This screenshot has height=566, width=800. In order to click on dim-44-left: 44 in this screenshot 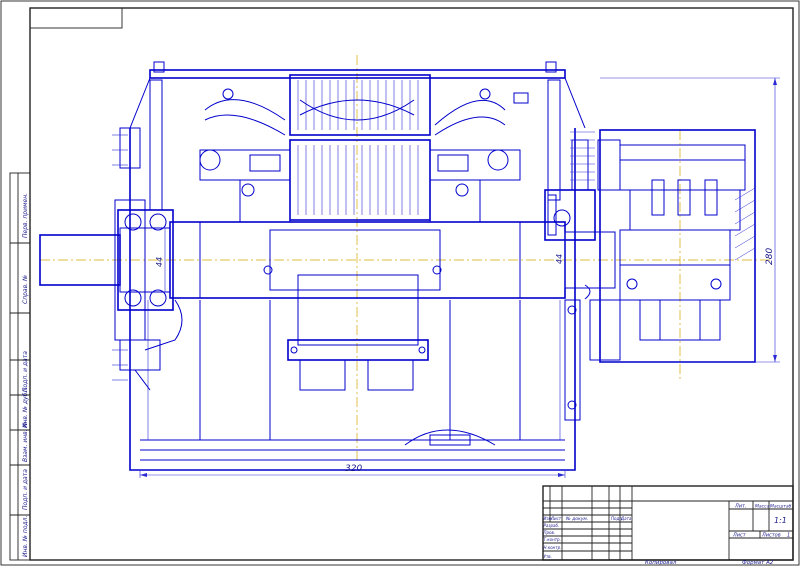, I will do `click(159, 262)`.